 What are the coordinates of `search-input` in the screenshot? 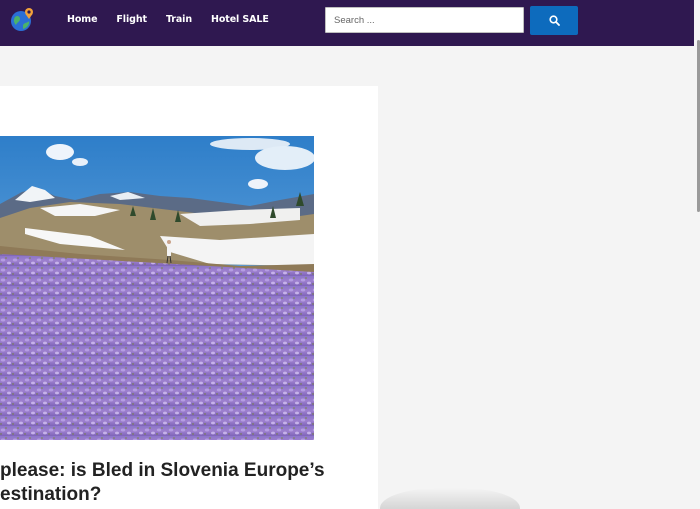 It's located at (424, 20).